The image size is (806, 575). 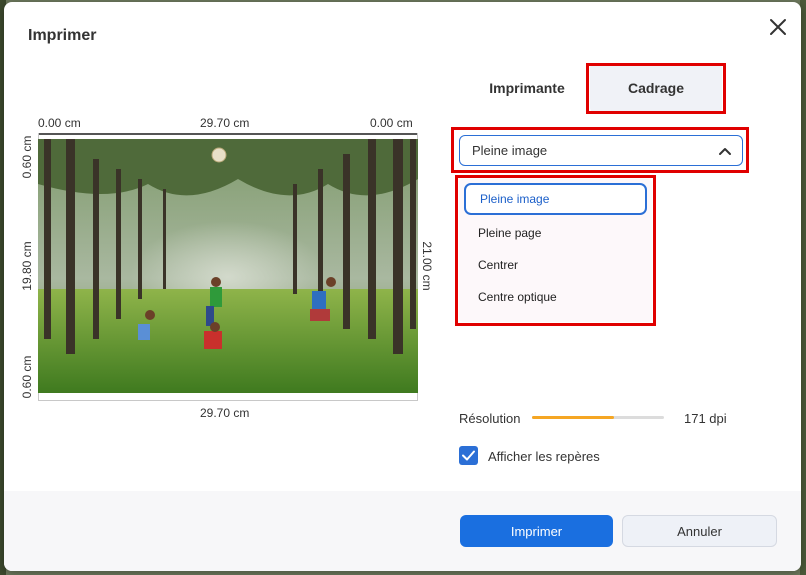 What do you see at coordinates (699, 531) in the screenshot?
I see `cancel-button: Annuler` at bounding box center [699, 531].